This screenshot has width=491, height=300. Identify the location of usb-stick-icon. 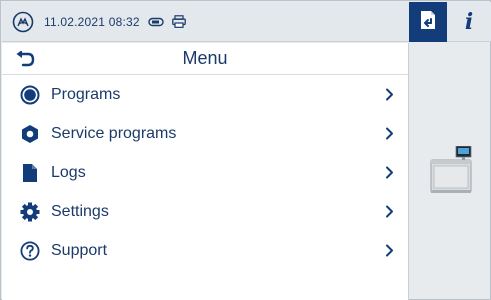
(156, 22).